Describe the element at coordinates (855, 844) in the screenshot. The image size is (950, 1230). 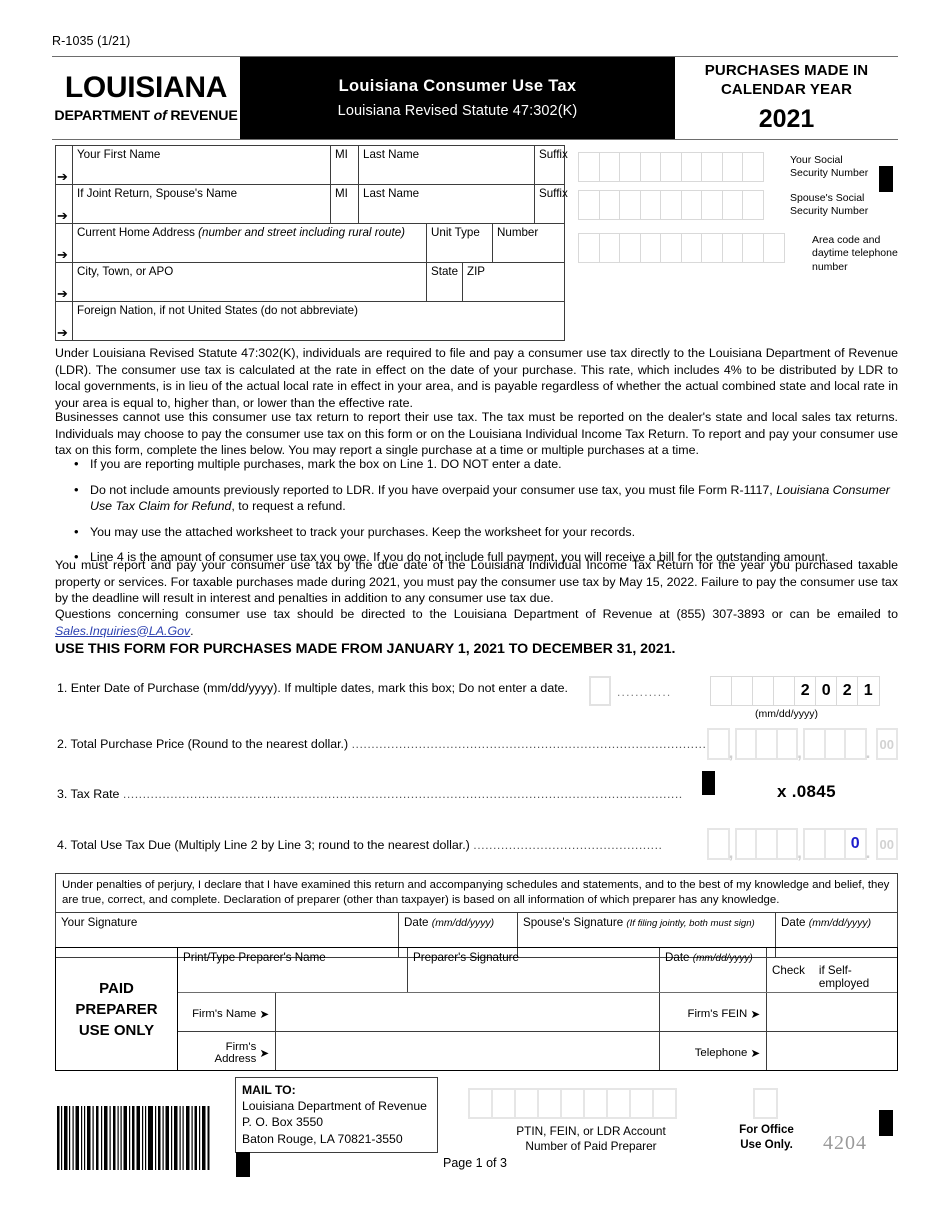
I see `line4-value-cell: 0` at that location.